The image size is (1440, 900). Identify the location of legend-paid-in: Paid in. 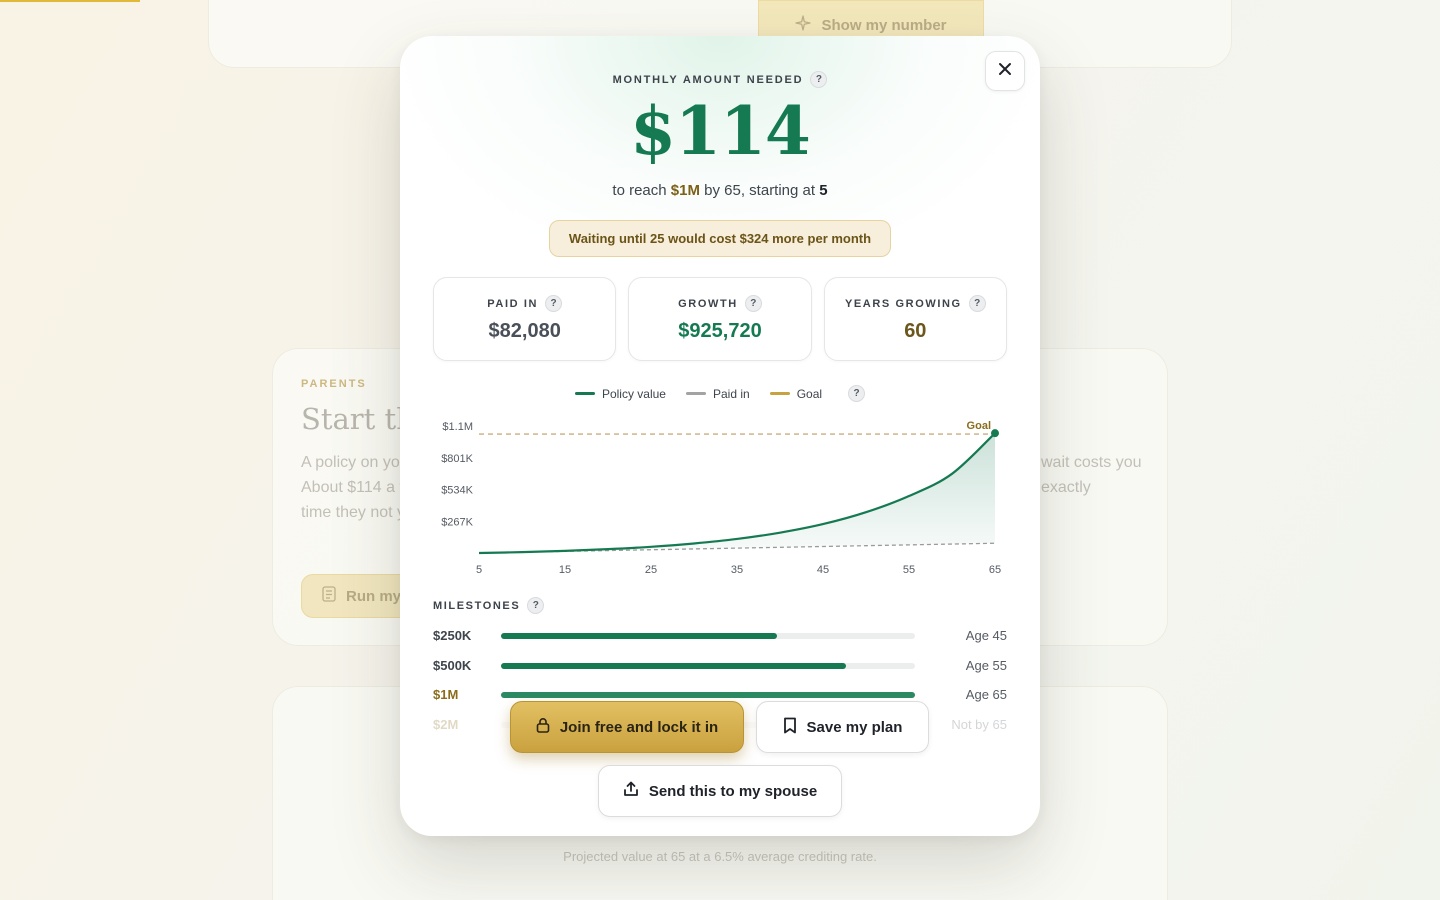
(717, 393).